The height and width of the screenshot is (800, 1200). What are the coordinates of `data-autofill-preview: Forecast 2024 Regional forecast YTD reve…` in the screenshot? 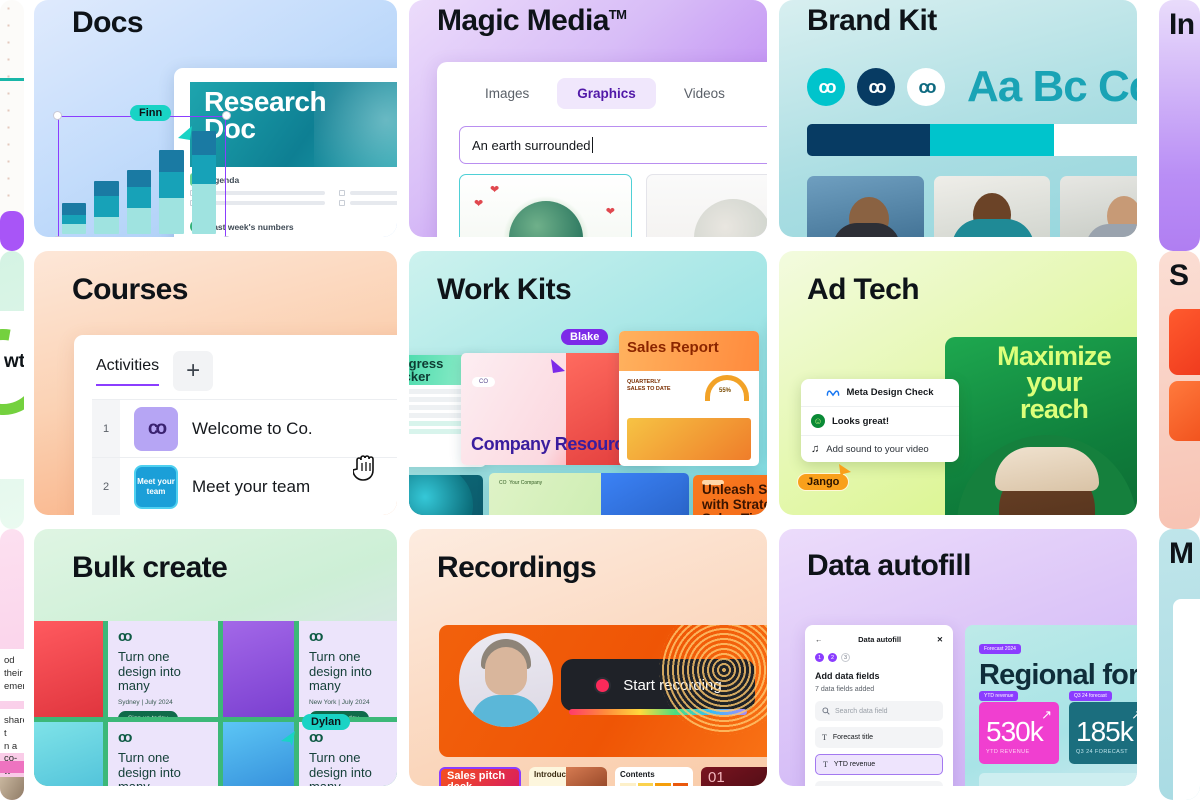 It's located at (1051, 705).